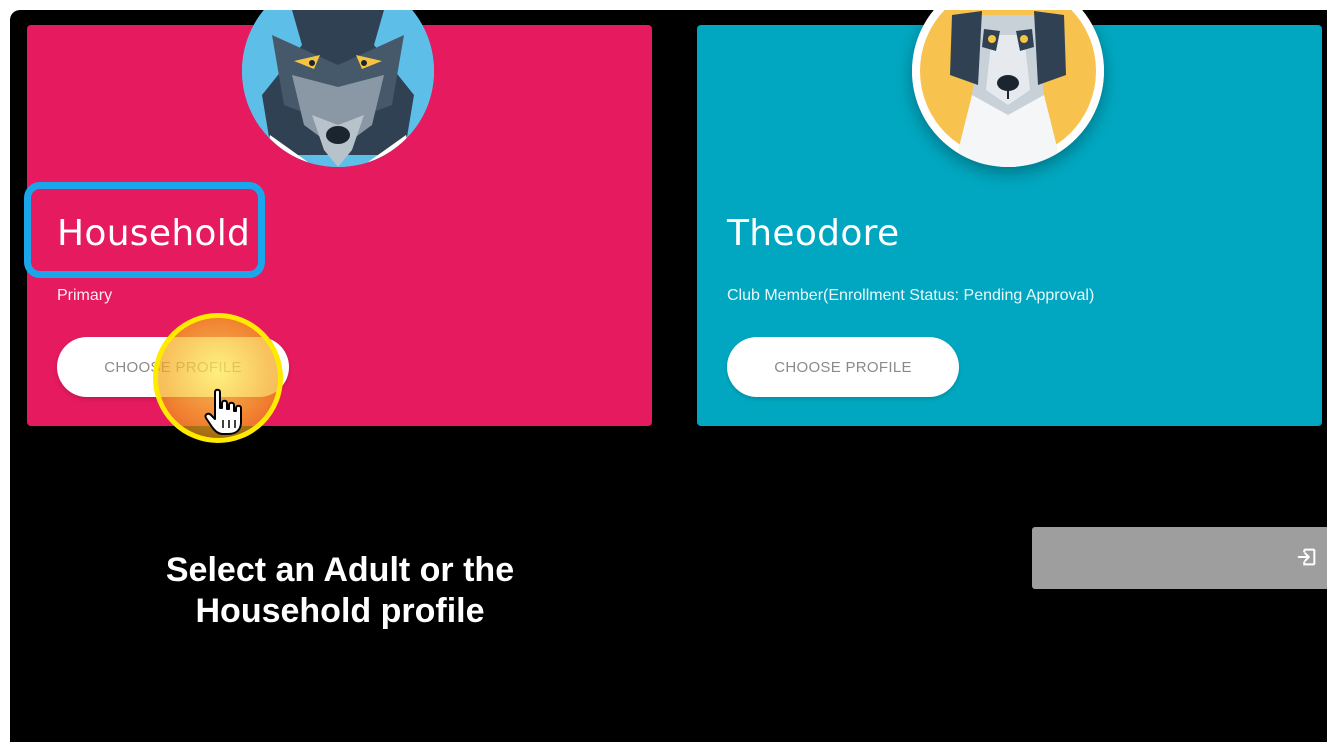 The image size is (1327, 742). I want to click on instruction-caption: Select an Adult or the Household profile, so click(340, 590).